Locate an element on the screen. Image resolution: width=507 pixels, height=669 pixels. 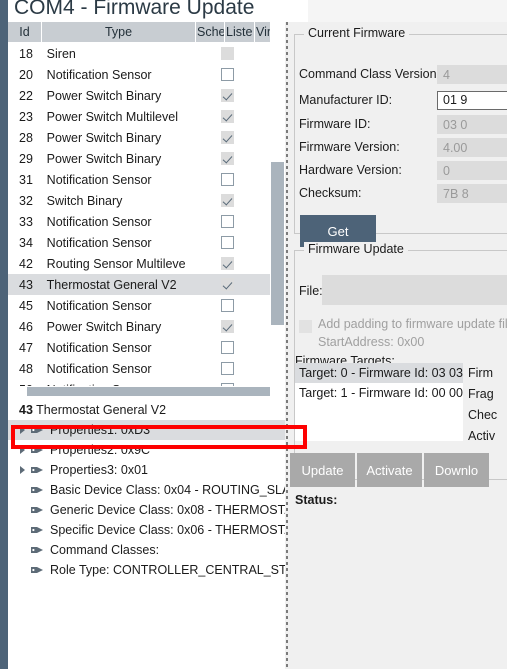
tree-node: Properties3: 0x01 is located at coordinates (146, 470).